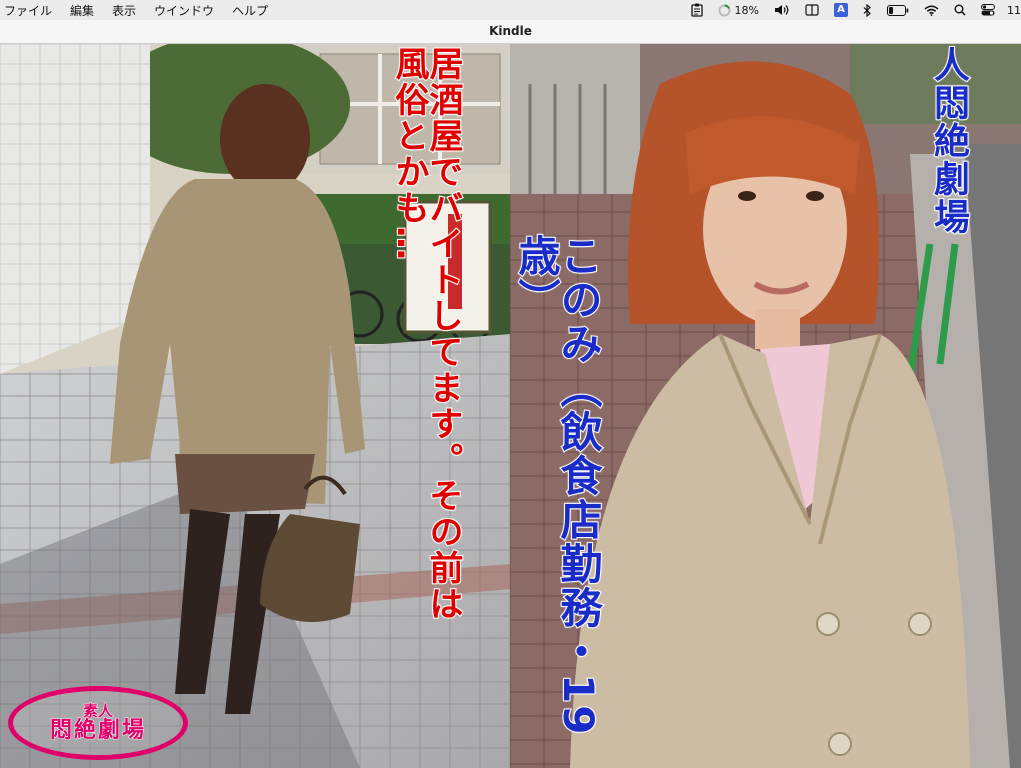  What do you see at coordinates (510, 10) in the screenshot?
I see `menu-bar: ファイル 編集 表示 ウインドウ ヘルプ 18% A 11` at bounding box center [510, 10].